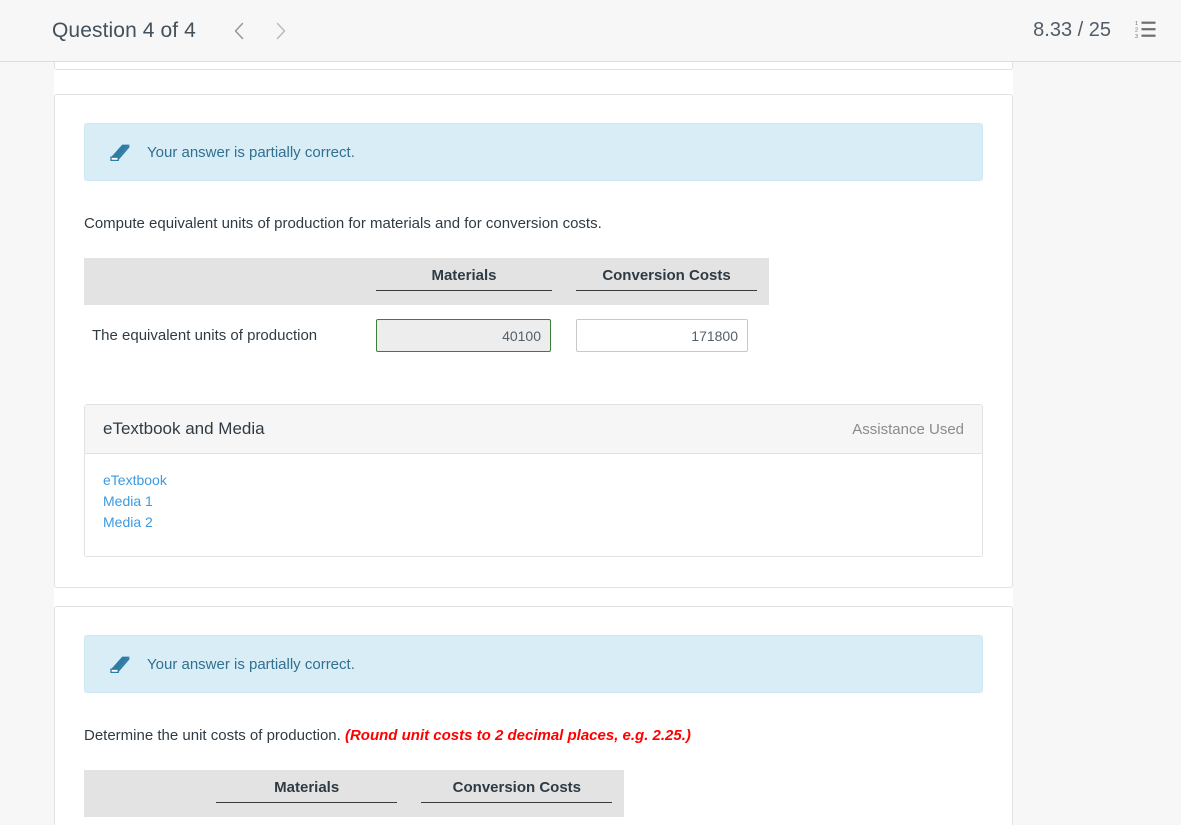 This screenshot has width=1181, height=825. I want to click on materials-answer-input, so click(463, 335).